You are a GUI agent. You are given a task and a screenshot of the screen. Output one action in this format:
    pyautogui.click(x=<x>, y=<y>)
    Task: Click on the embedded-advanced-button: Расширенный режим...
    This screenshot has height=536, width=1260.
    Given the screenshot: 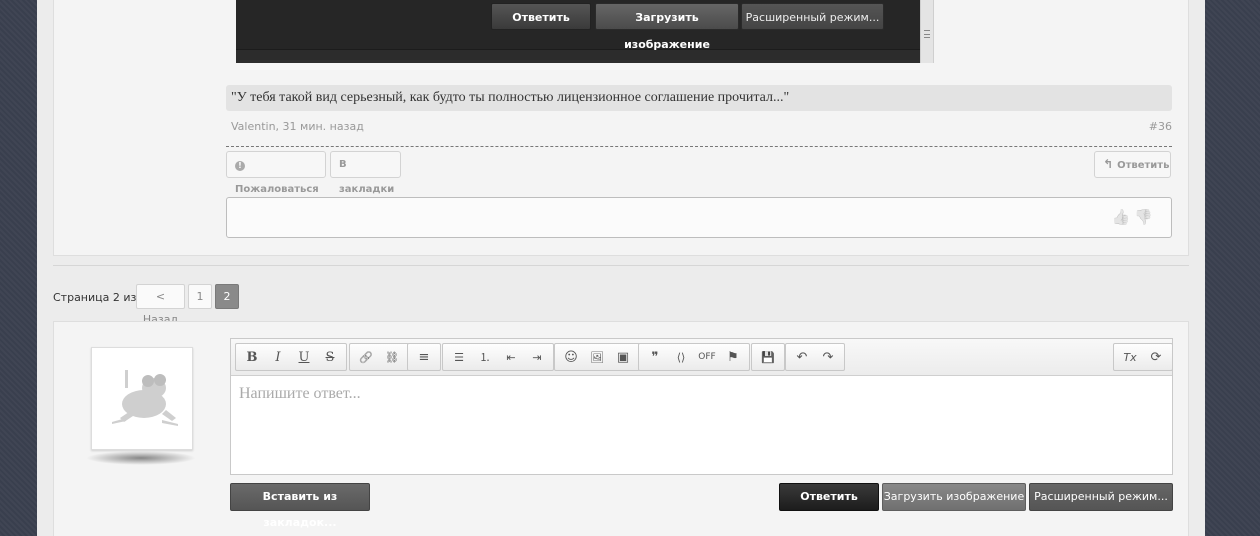 What is the action you would take?
    pyautogui.click(x=812, y=16)
    